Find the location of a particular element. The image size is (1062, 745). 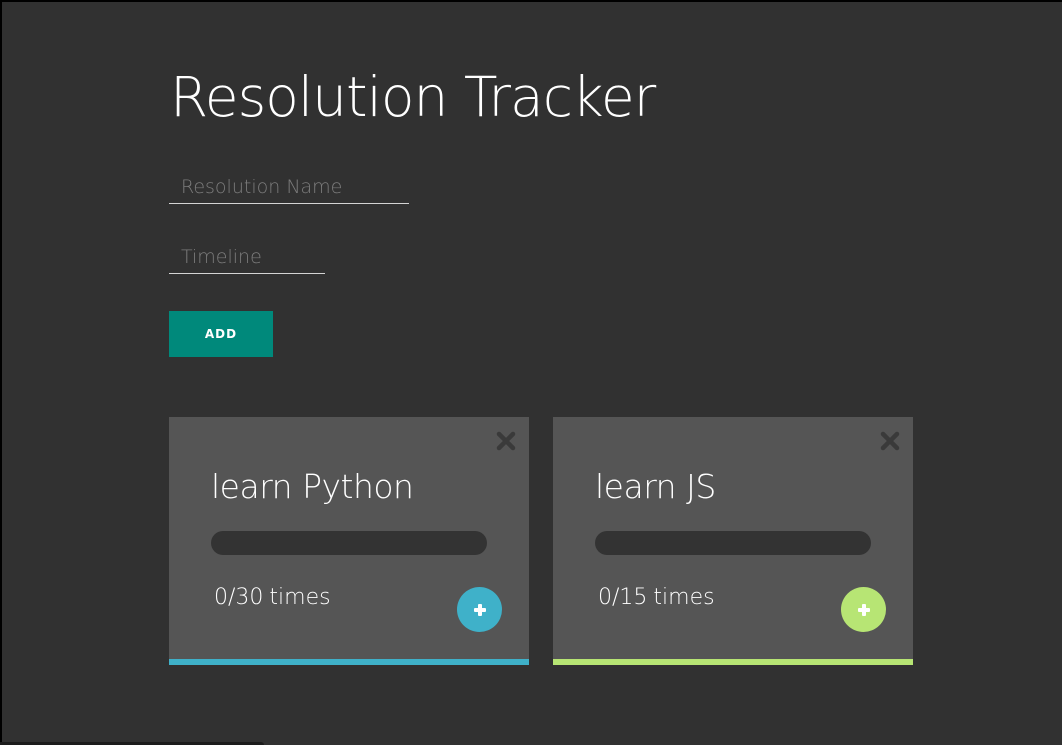

resolution-card: learn JS 0/15 times is located at coordinates (733, 541).